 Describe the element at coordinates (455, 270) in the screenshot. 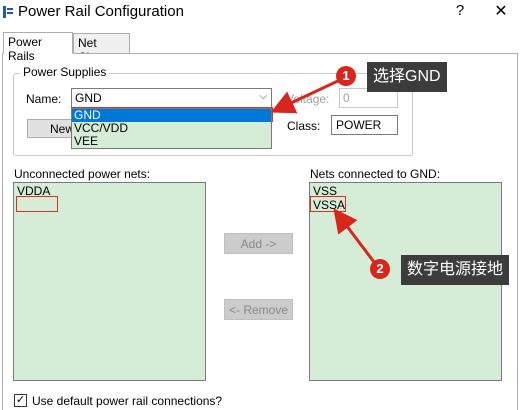

I see `callout-text-2: 数字电源接地` at that location.